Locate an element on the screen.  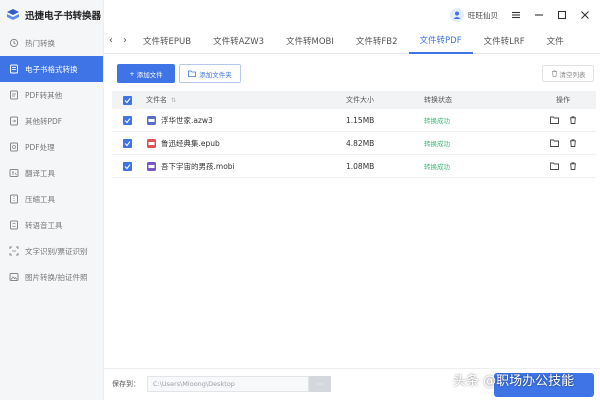
table-header: 文件名 ⇅ 文件大小 转换状态 操作 is located at coordinates (354, 100).